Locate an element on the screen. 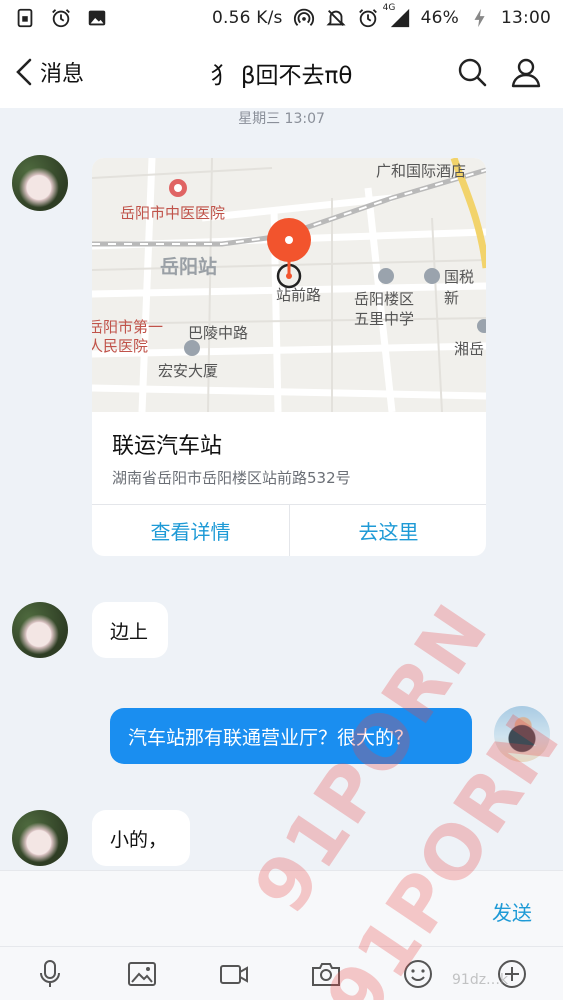 The width and height of the screenshot is (563, 1000). message-bubble-incoming: 边上 is located at coordinates (130, 630).